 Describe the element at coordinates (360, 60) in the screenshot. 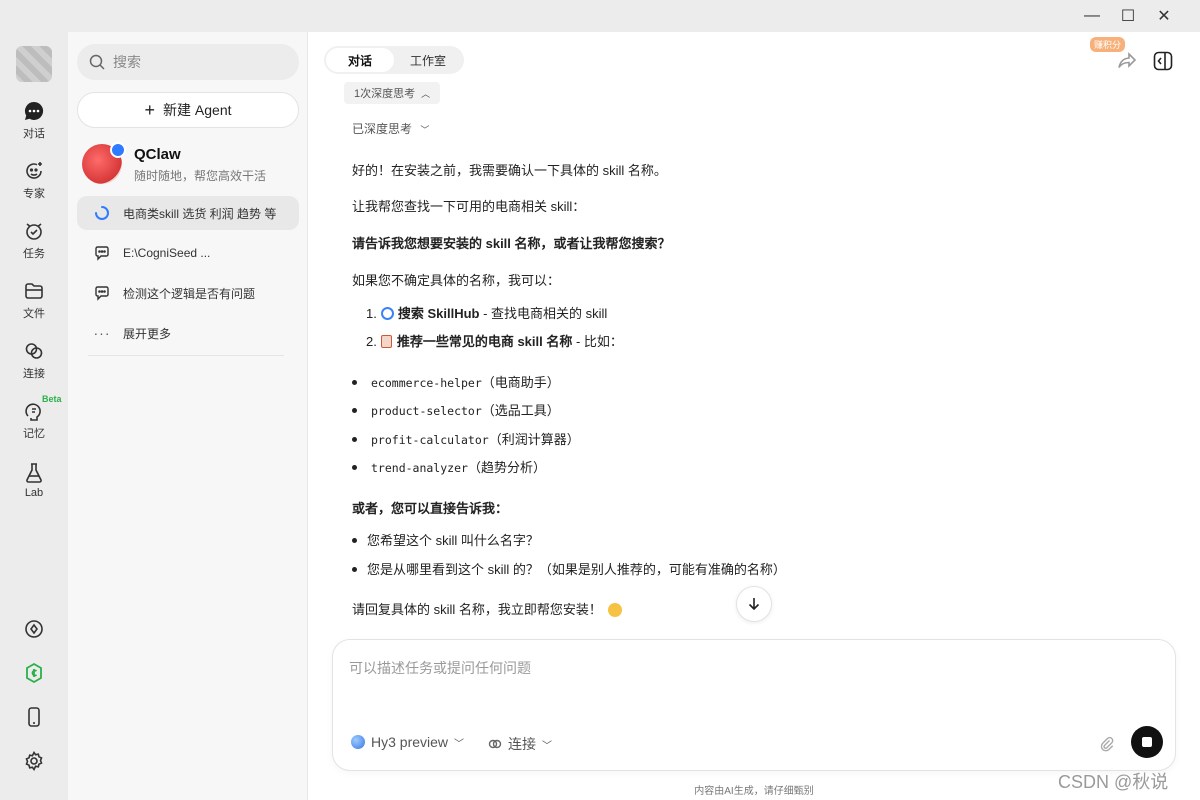

I see `tab-chat: 对话` at that location.